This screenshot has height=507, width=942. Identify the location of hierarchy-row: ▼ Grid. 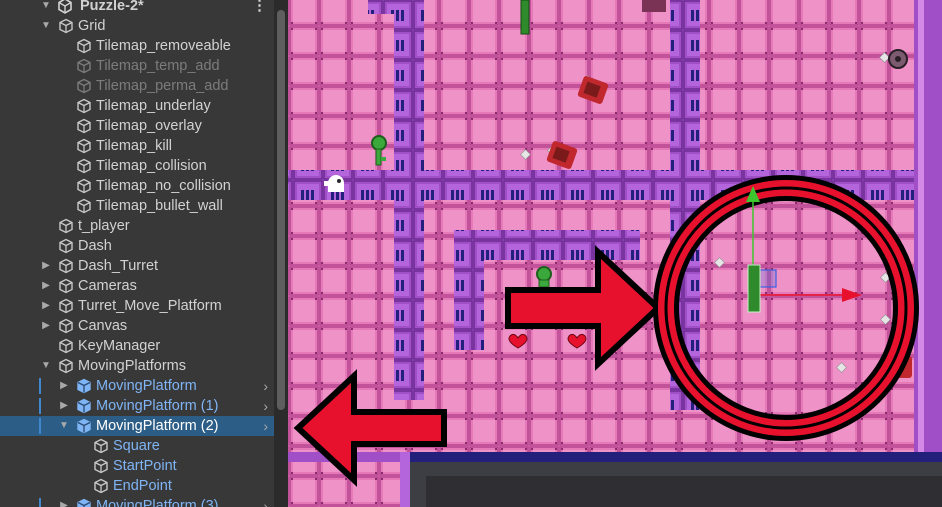
(137, 26).